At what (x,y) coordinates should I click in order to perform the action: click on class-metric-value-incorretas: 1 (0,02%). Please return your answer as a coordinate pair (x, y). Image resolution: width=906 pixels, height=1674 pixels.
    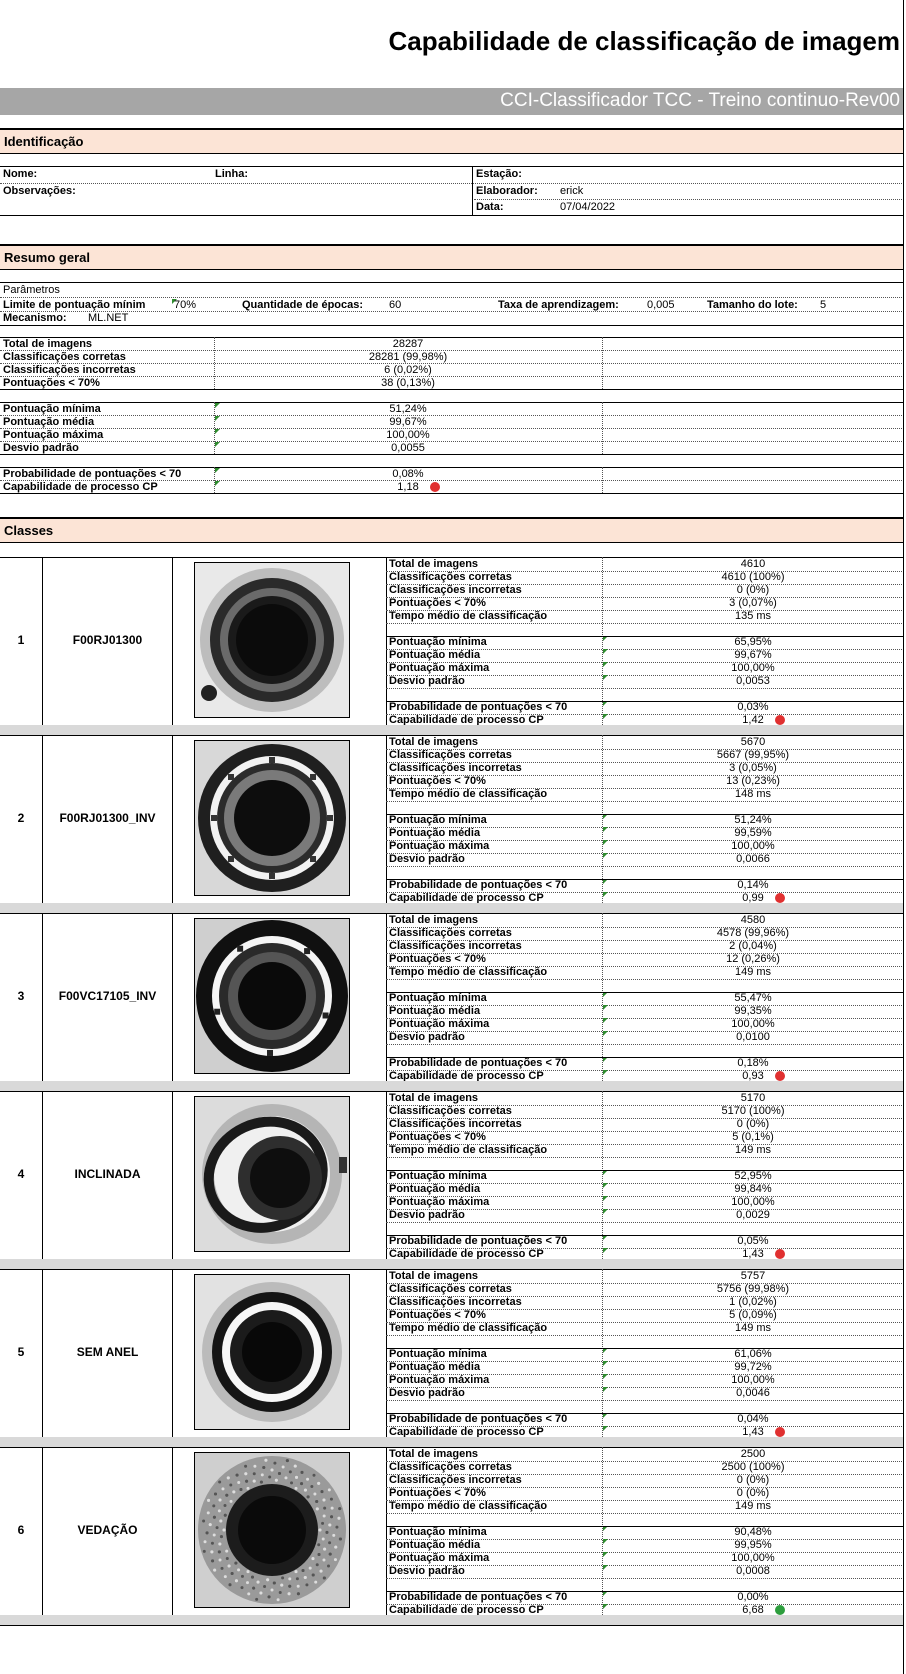
    Looking at the image, I should click on (753, 1302).